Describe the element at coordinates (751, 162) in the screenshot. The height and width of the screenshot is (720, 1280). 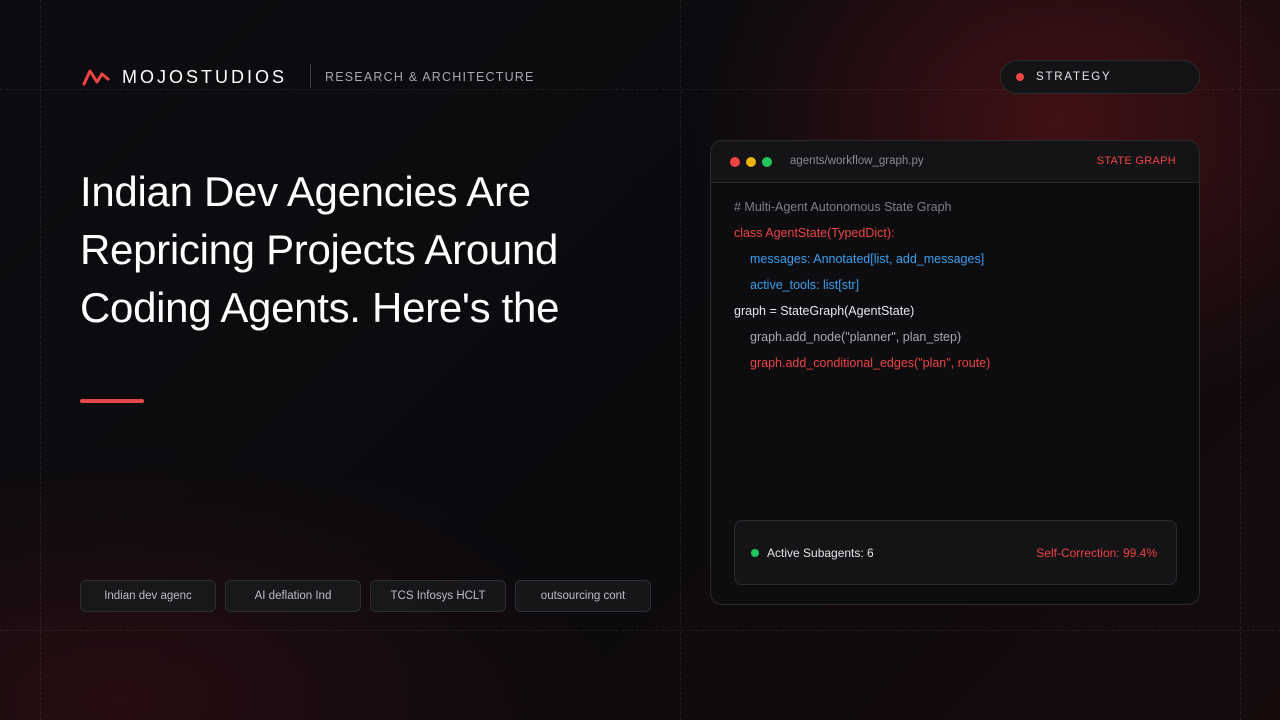
I see `minimize-dot-icon` at that location.